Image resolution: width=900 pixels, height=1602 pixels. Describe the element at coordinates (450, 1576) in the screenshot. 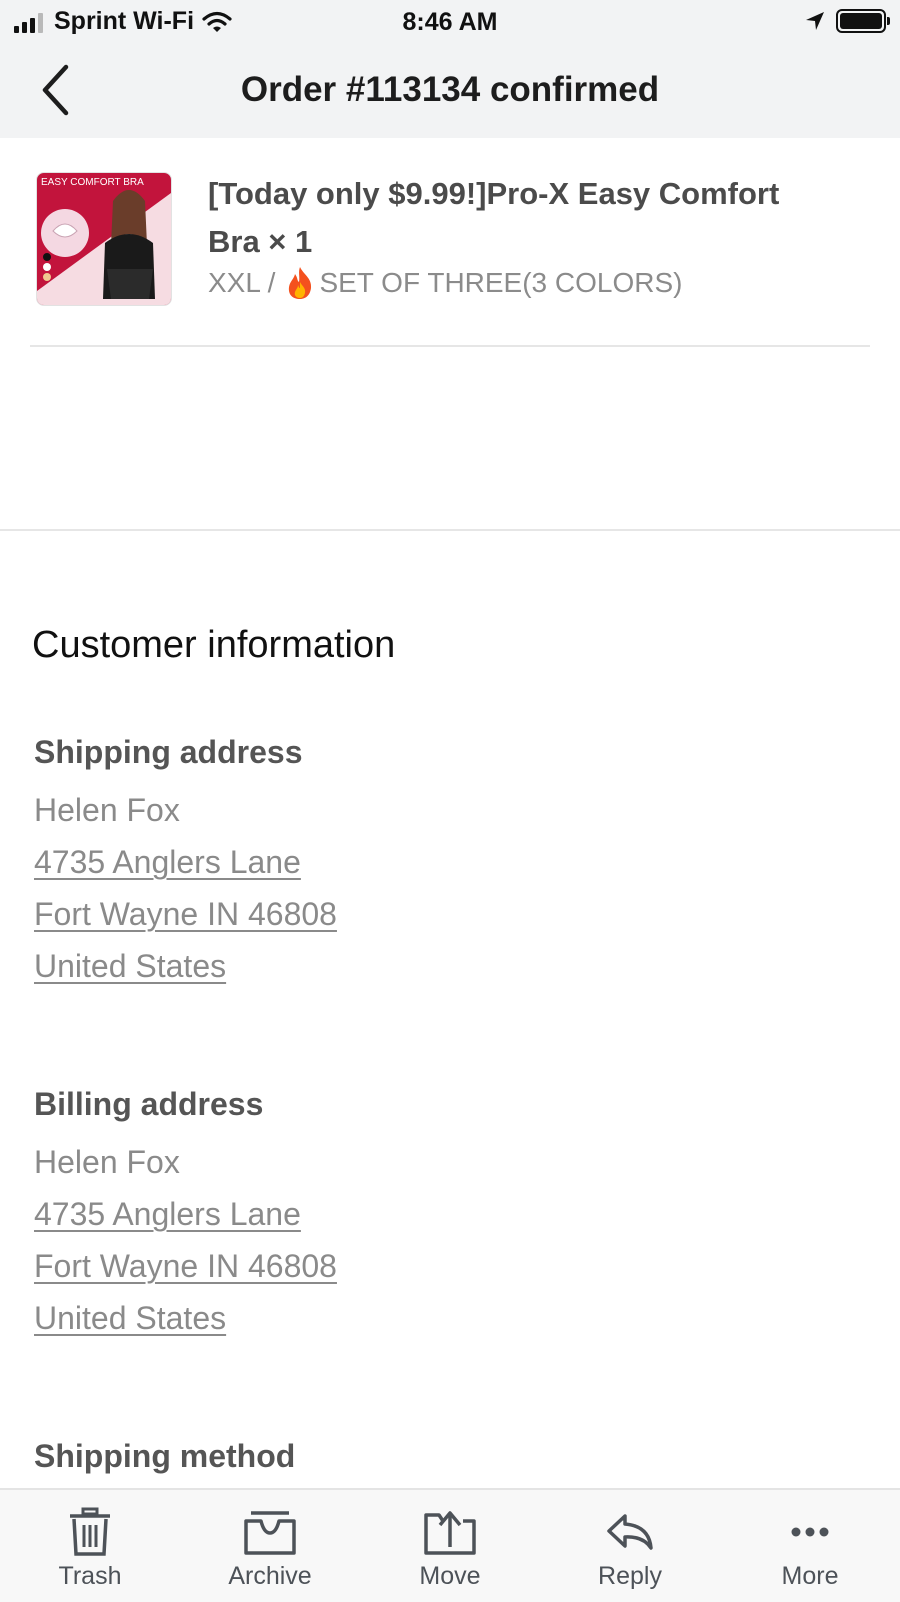

I see `move-label: Move` at that location.